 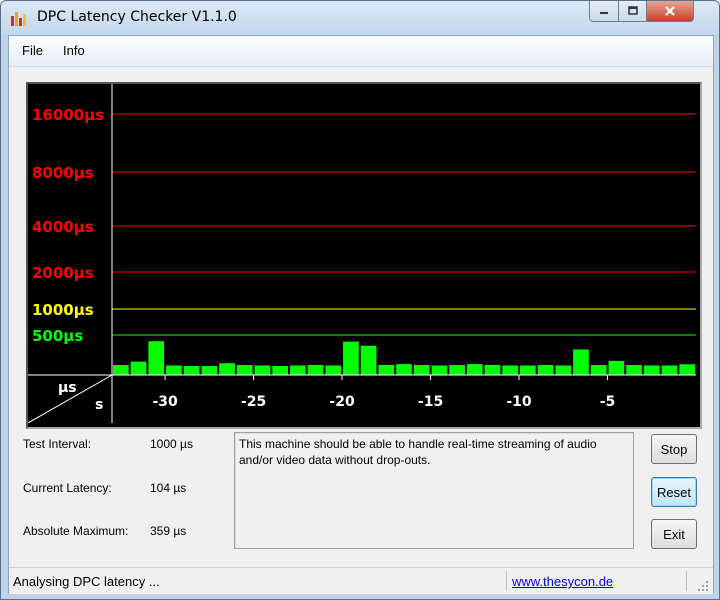 I want to click on x-unit-label: s, so click(x=99, y=405).